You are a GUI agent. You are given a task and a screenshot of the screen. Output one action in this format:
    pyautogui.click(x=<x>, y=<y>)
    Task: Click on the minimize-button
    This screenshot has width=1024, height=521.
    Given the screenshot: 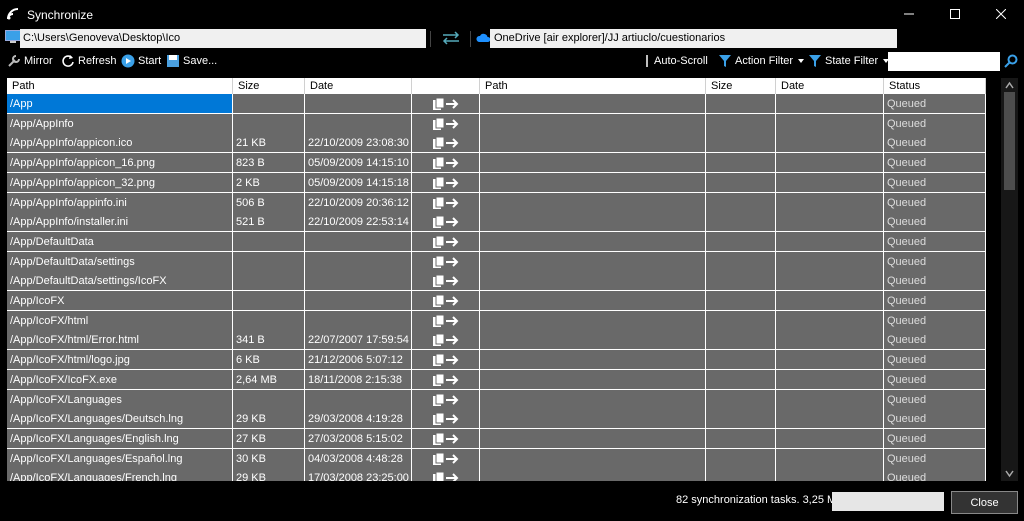 What is the action you would take?
    pyautogui.click(x=909, y=14)
    